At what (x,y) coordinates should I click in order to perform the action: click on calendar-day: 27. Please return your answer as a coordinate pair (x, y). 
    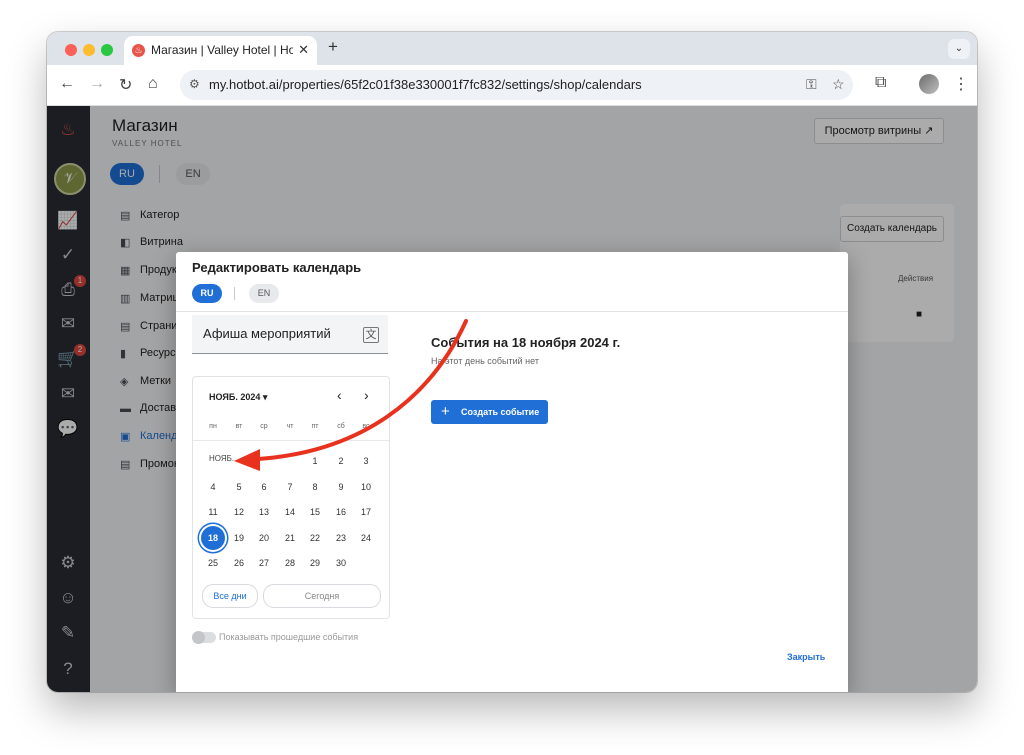
    Looking at the image, I should click on (264, 563).